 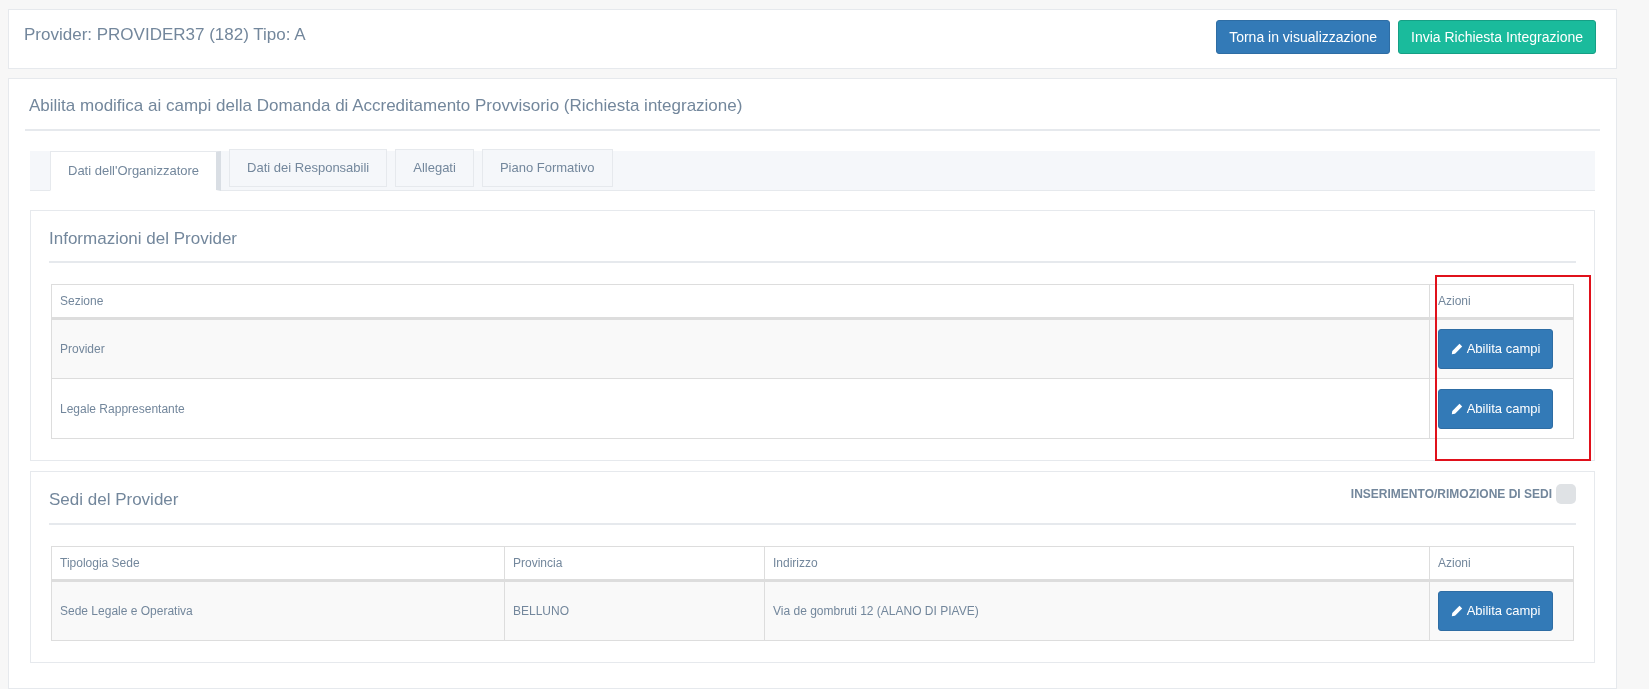 I want to click on provider-title: Provider: PROVIDER37 (182) Tipo: A, so click(x=165, y=35).